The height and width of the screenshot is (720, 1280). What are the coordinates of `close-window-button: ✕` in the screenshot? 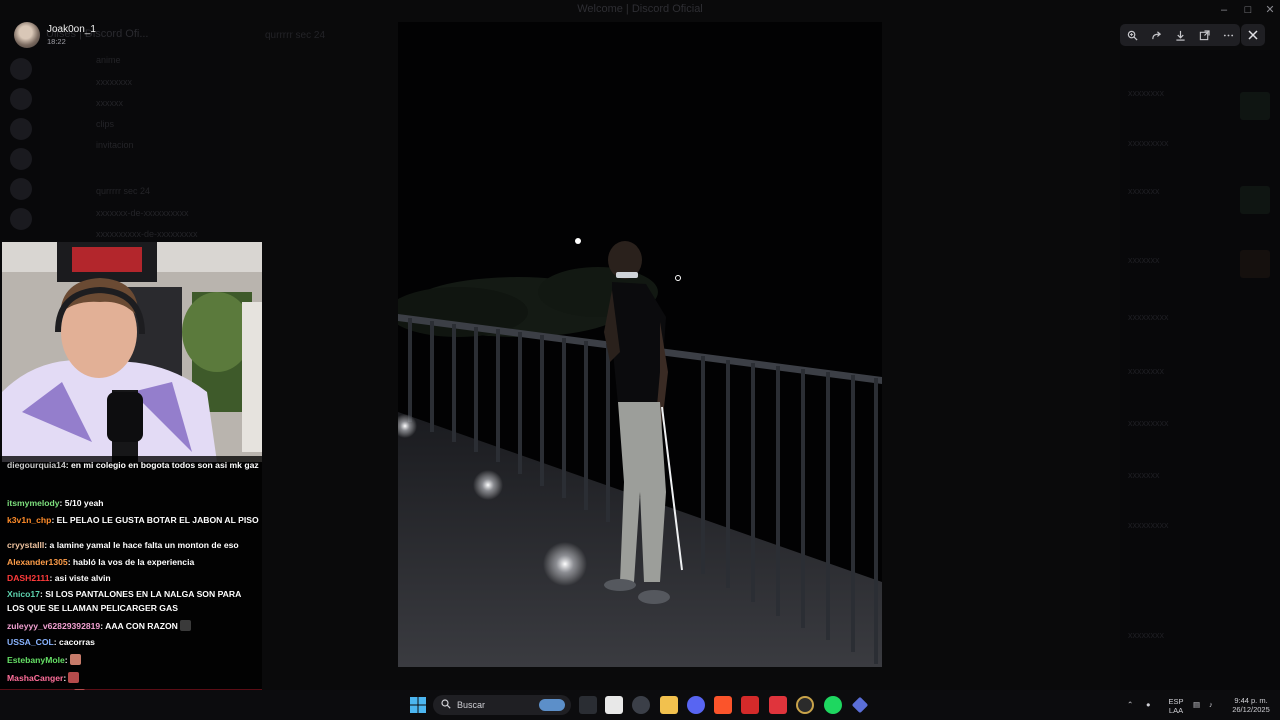 It's located at (1269, 10).